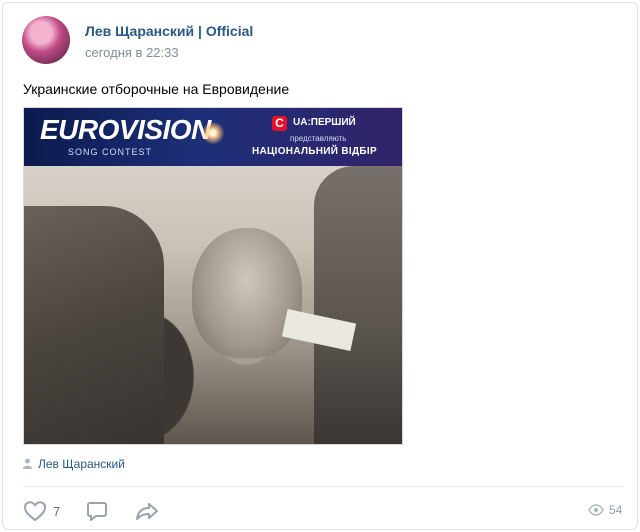  Describe the element at coordinates (279, 123) in the screenshot. I see `channel-logo: C` at that location.